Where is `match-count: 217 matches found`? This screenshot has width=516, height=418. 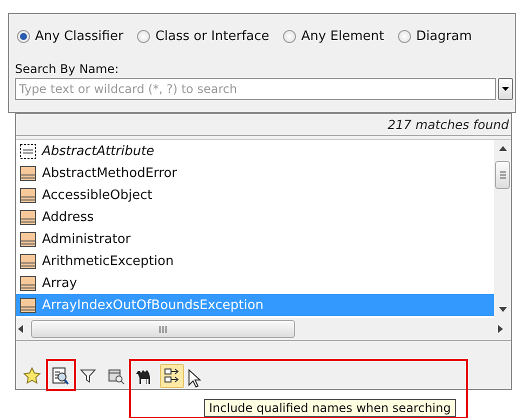
match-count: 217 matches found is located at coordinates (448, 124).